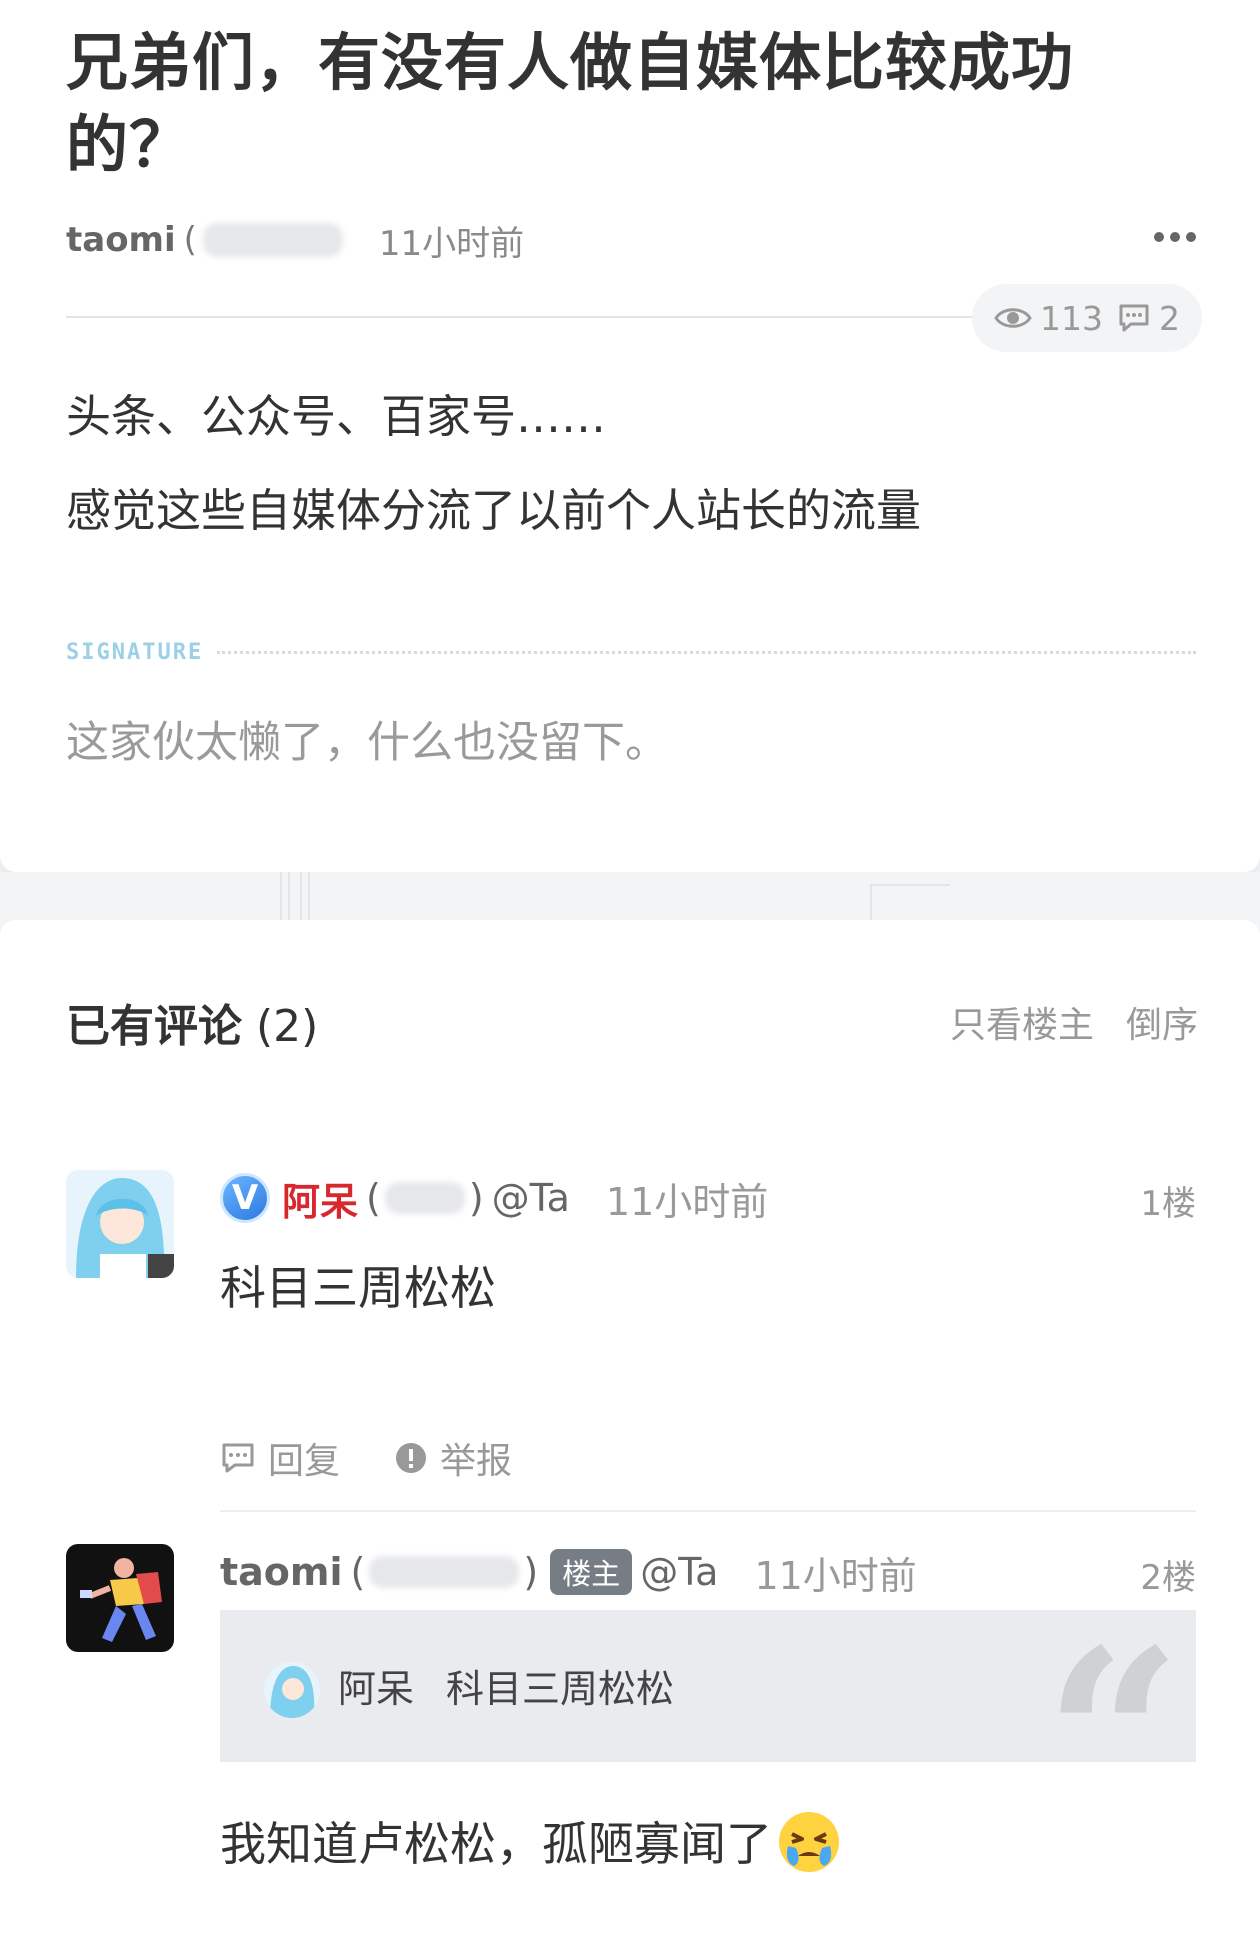 The width and height of the screenshot is (1260, 1947). What do you see at coordinates (320, 1198) in the screenshot?
I see `comment-author: 阿呆` at bounding box center [320, 1198].